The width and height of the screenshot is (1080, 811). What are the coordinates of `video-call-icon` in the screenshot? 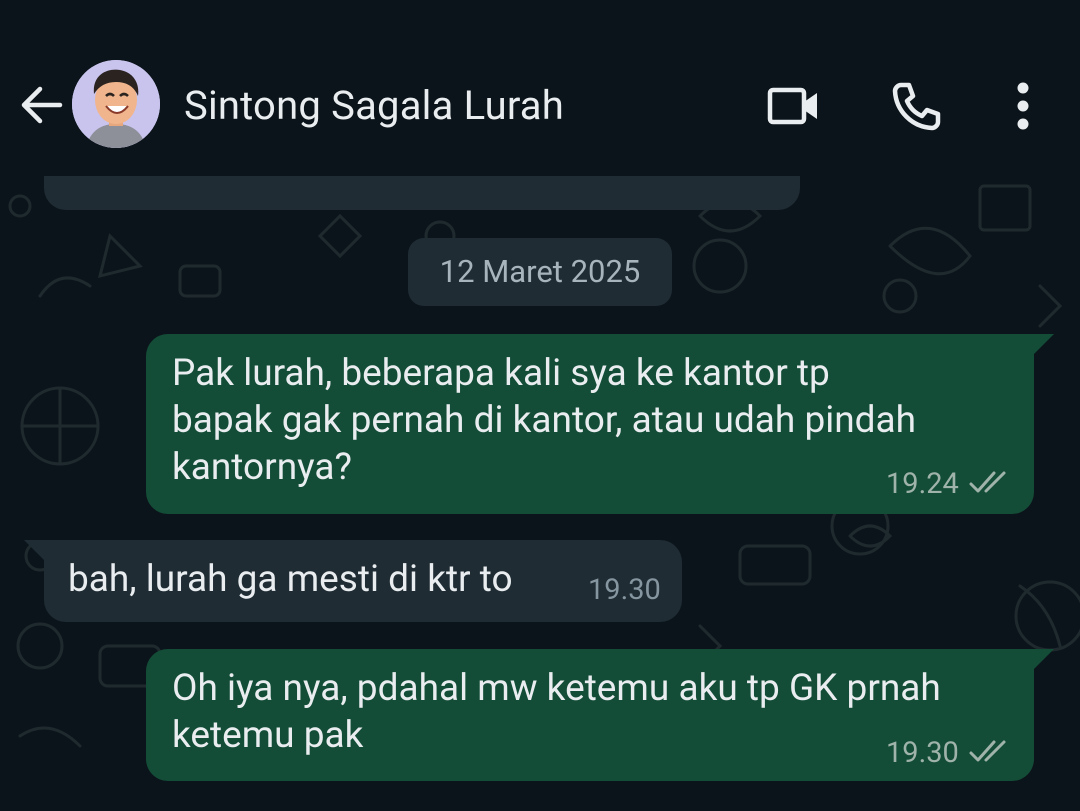 It's located at (793, 106).